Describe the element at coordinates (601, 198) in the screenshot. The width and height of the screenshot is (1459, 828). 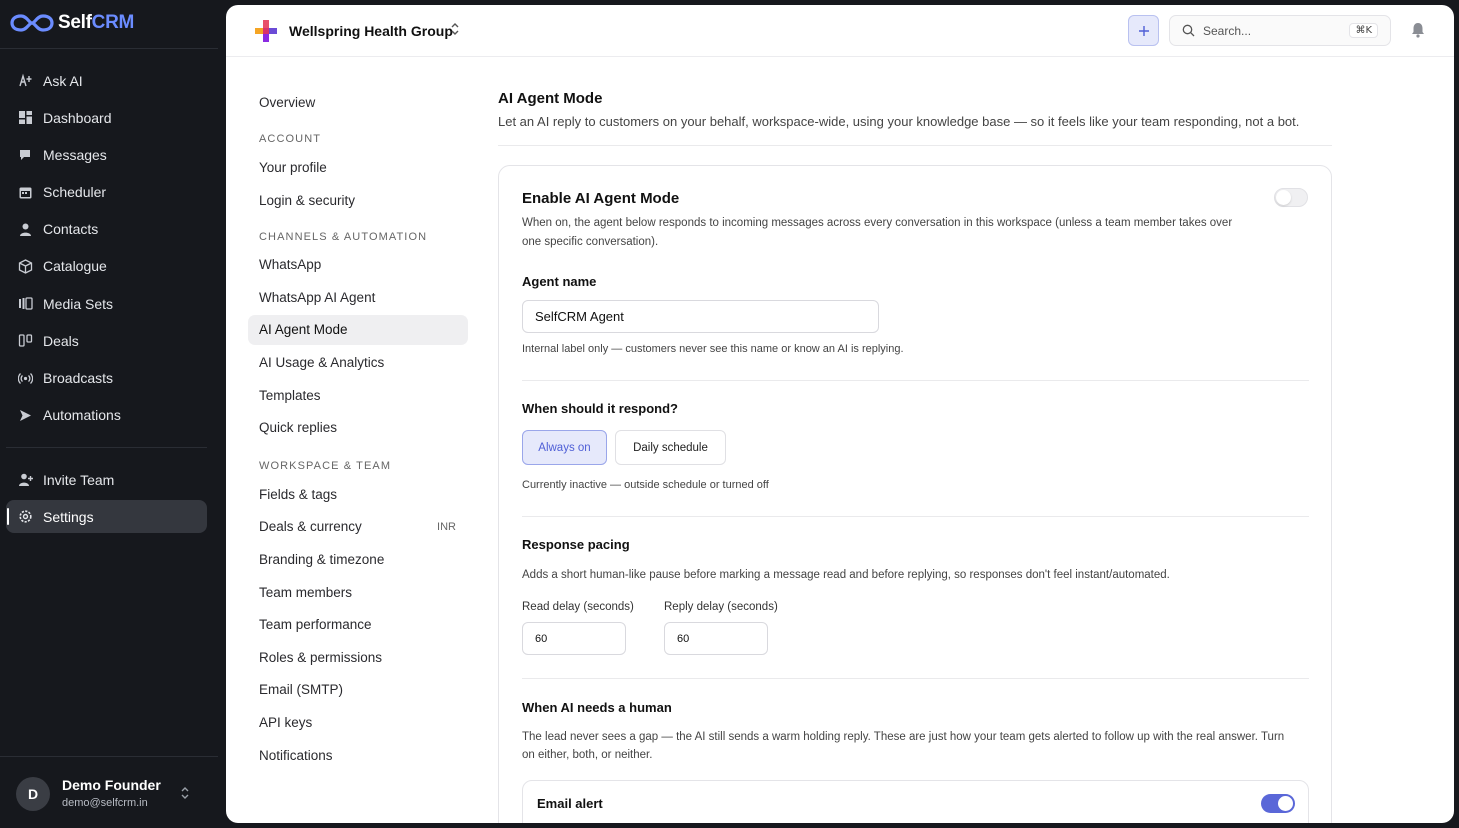
I see `enable-title: Enable AI Agent Mode` at that location.